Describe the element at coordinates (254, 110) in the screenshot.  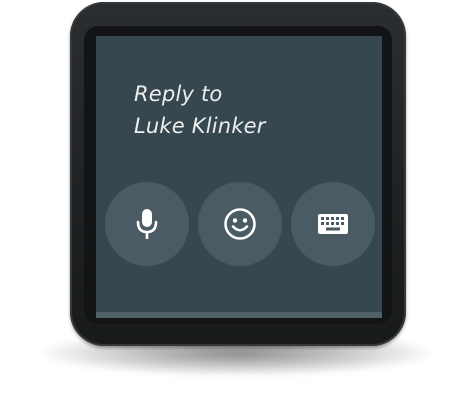
I see `reply-title: Reply to Luke Klinker` at that location.